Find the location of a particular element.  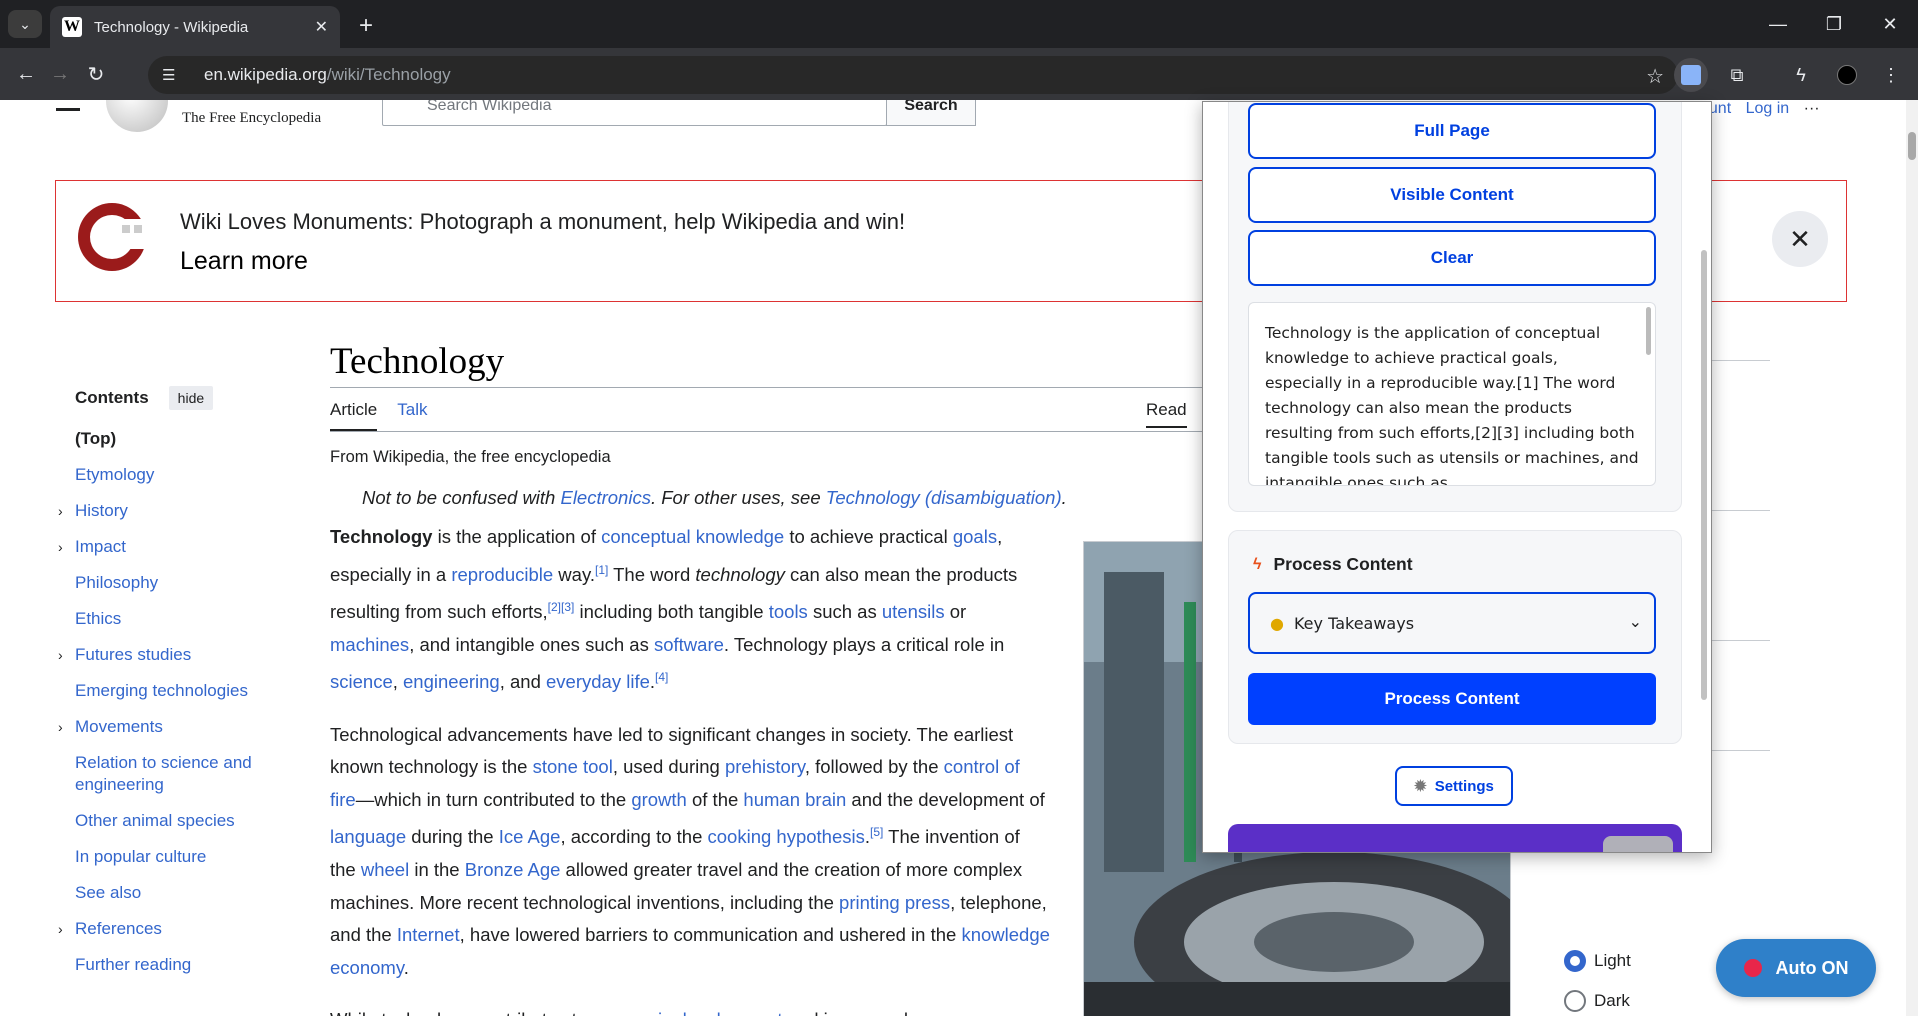

toc-item: Relation to science and engineering is located at coordinates (173, 774).